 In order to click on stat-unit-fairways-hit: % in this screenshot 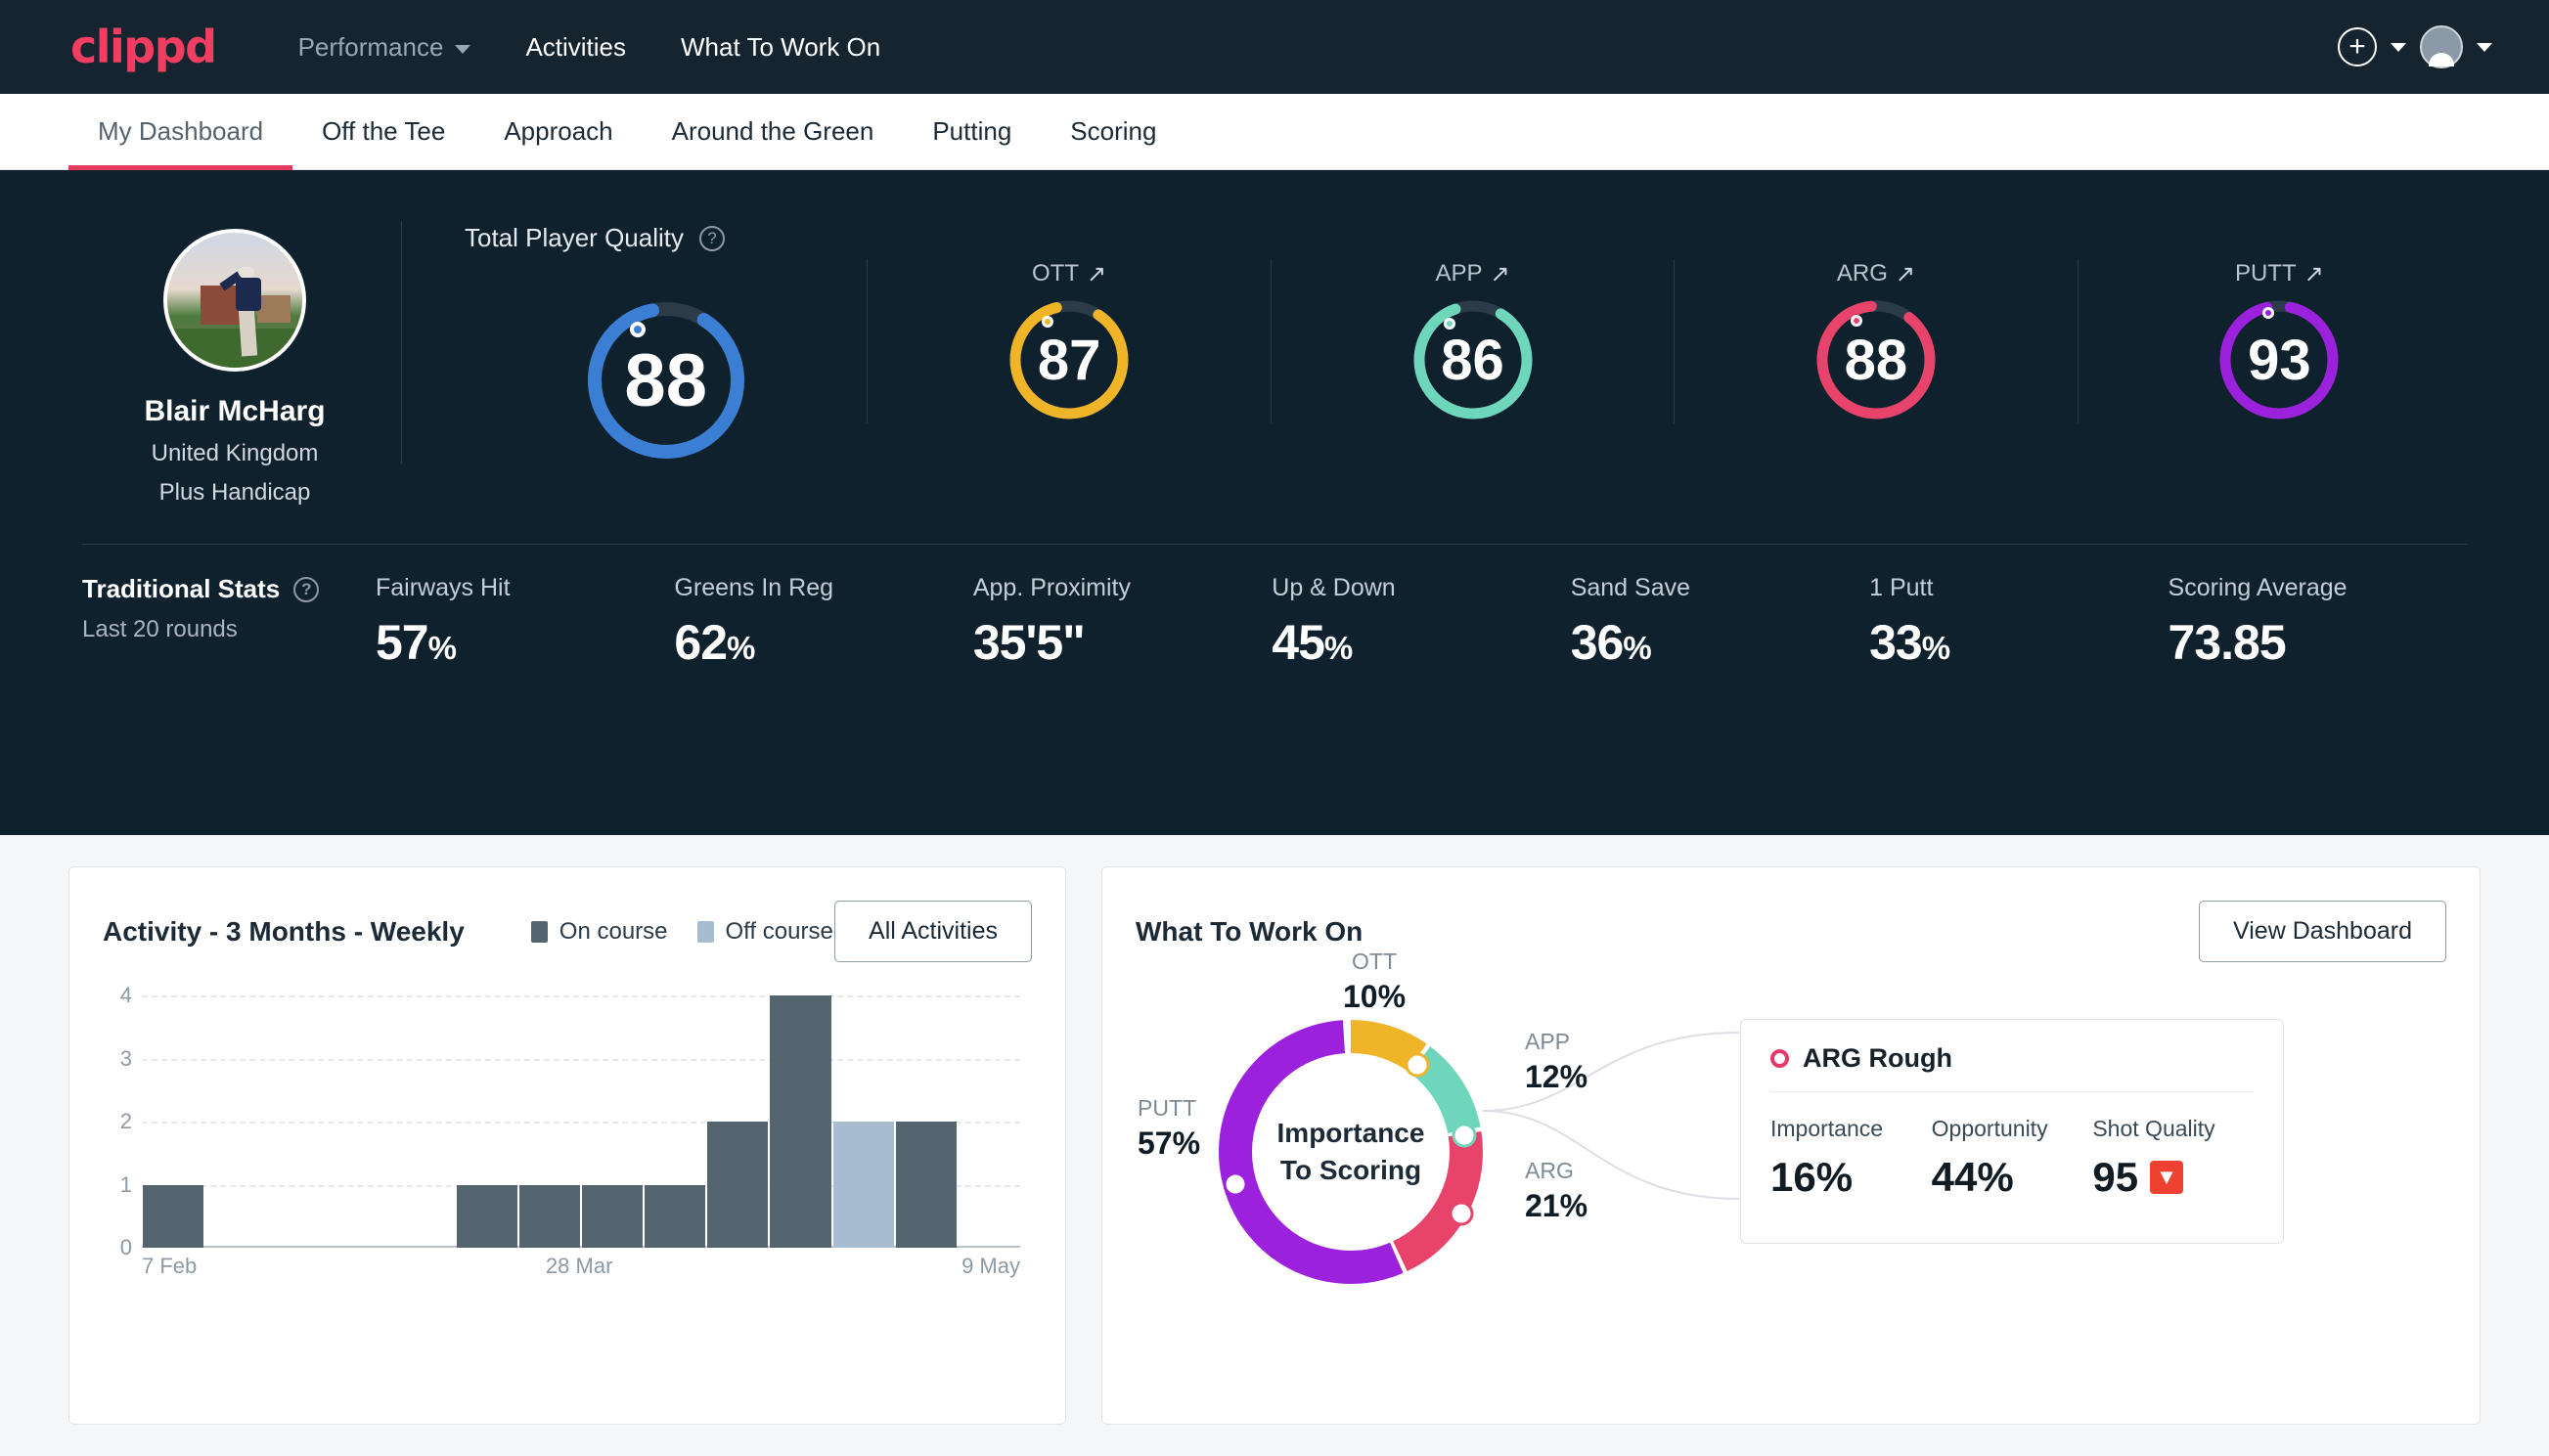, I will do `click(442, 648)`.